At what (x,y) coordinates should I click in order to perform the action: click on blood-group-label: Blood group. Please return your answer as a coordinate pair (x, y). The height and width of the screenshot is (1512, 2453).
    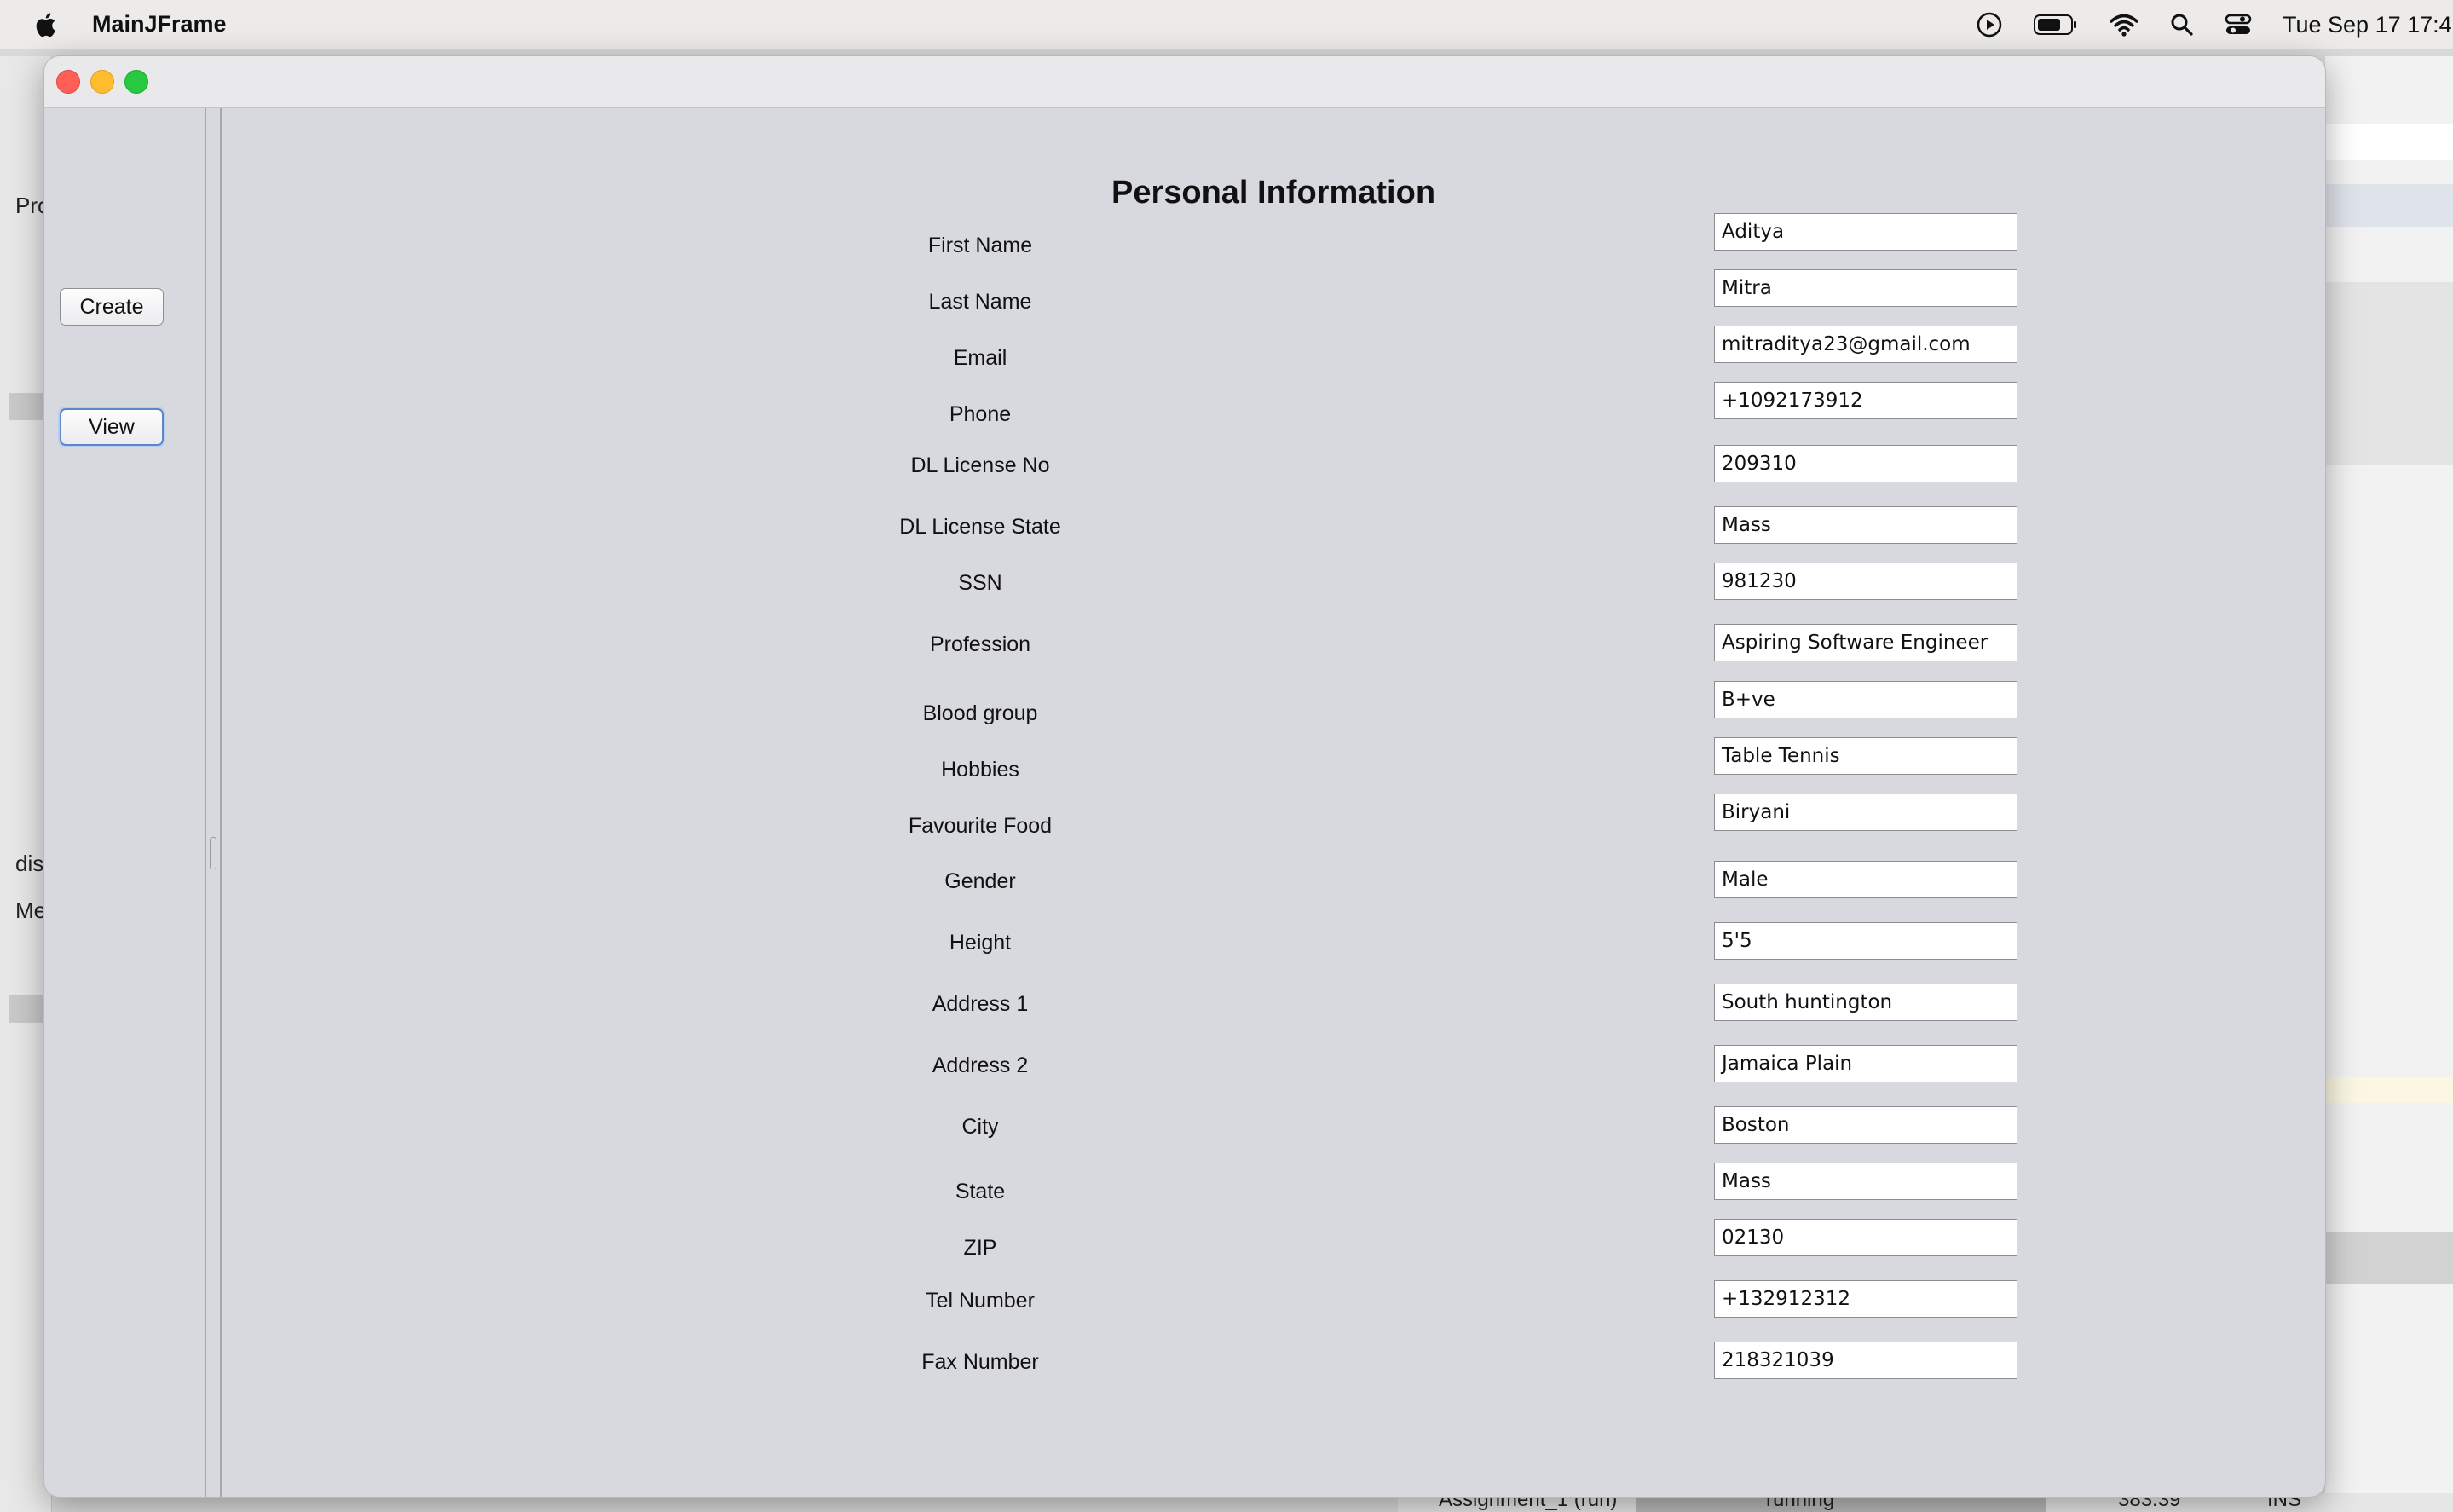
    Looking at the image, I should click on (980, 713).